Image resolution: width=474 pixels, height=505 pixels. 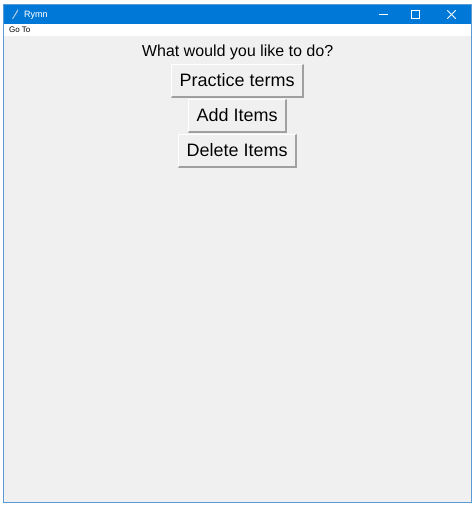 I want to click on window-title: Rymn, so click(x=36, y=14).